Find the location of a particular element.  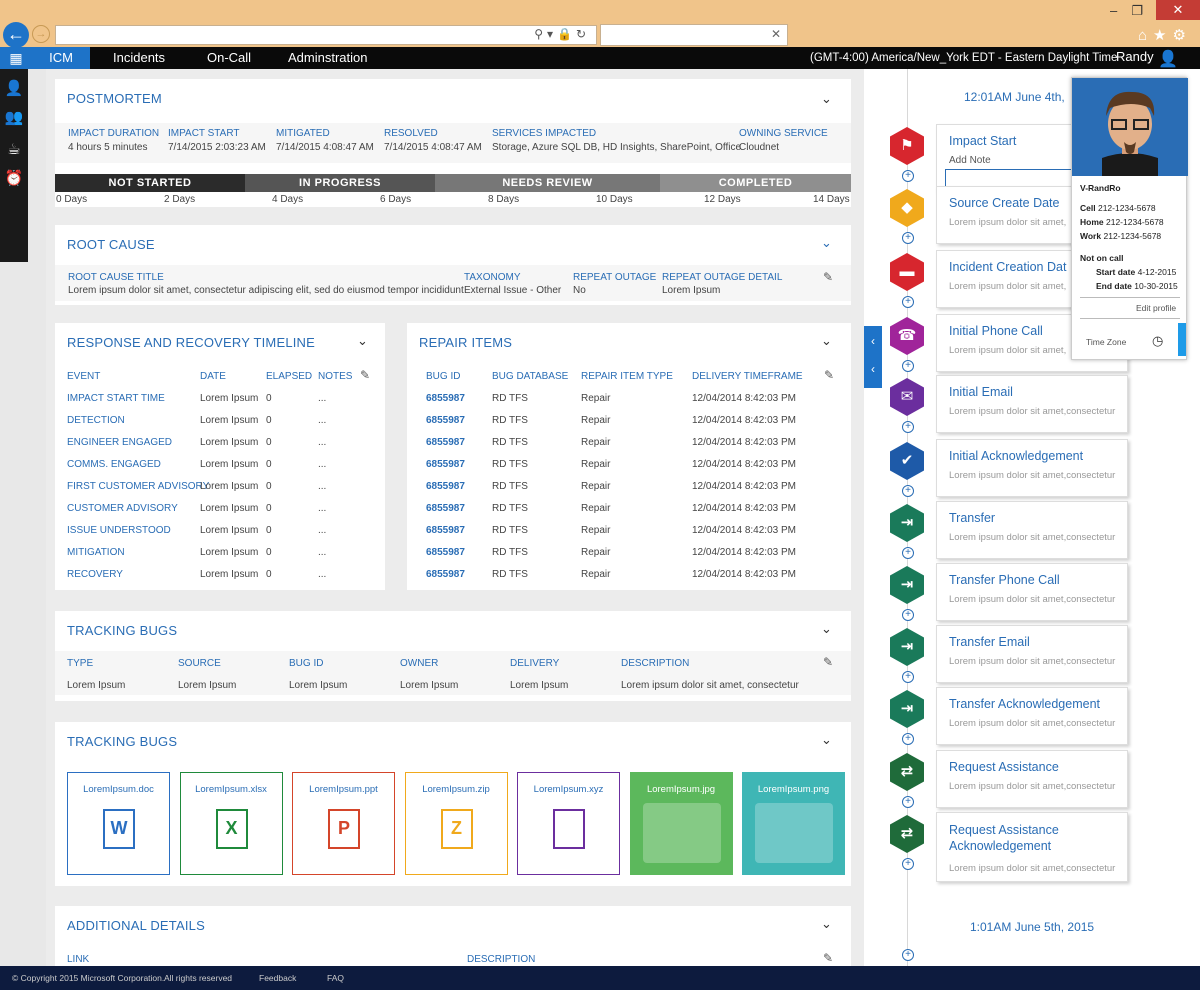

edit-profile-link: Edit profile is located at coordinates (1156, 308).